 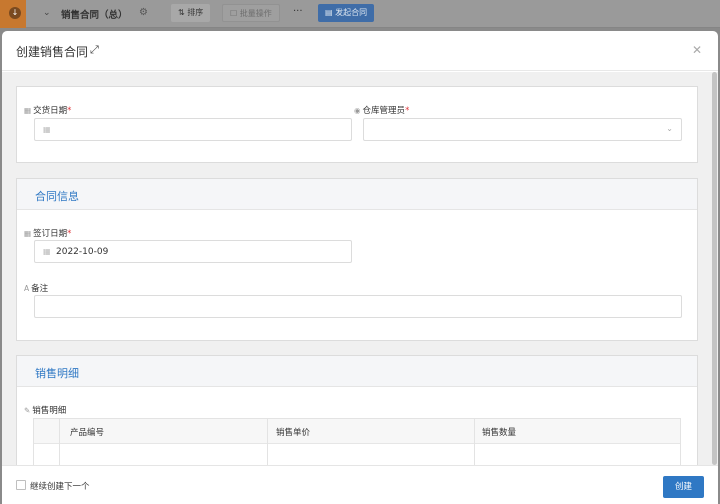 What do you see at coordinates (48, 111) in the screenshot?
I see `delivery-date-label: ▦ 交货日期*` at bounding box center [48, 111].